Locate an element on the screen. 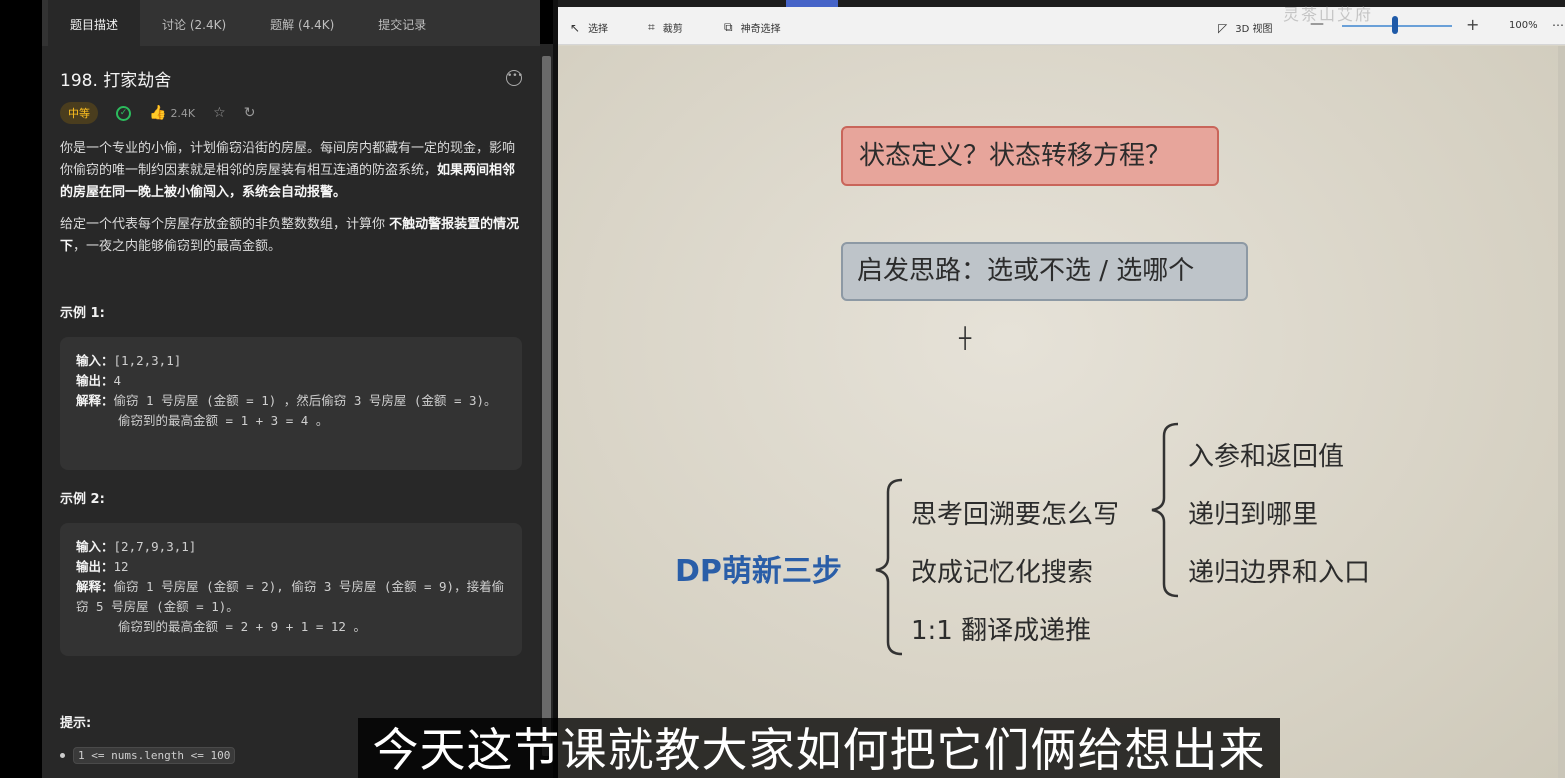 Image resolution: width=1565 pixels, height=778 pixels. thumbs-up-icon: 👍 is located at coordinates (158, 113).